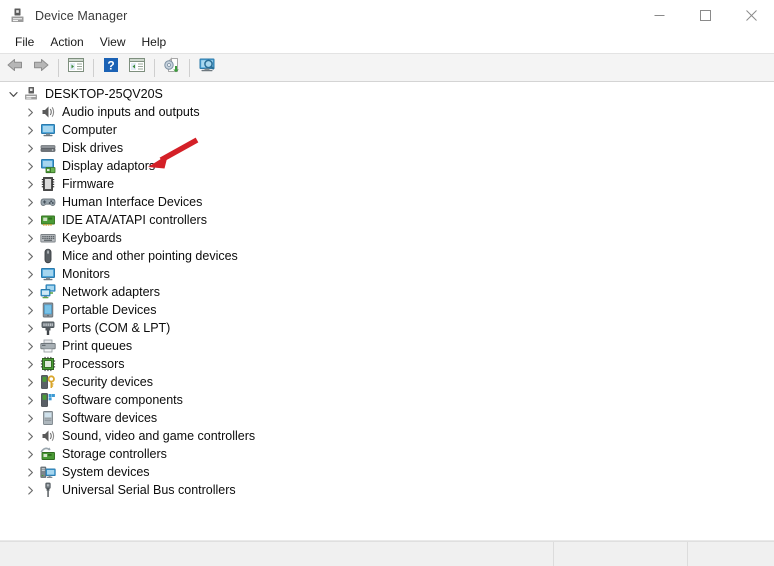  I want to click on keyboard-icon, so click(48, 238).